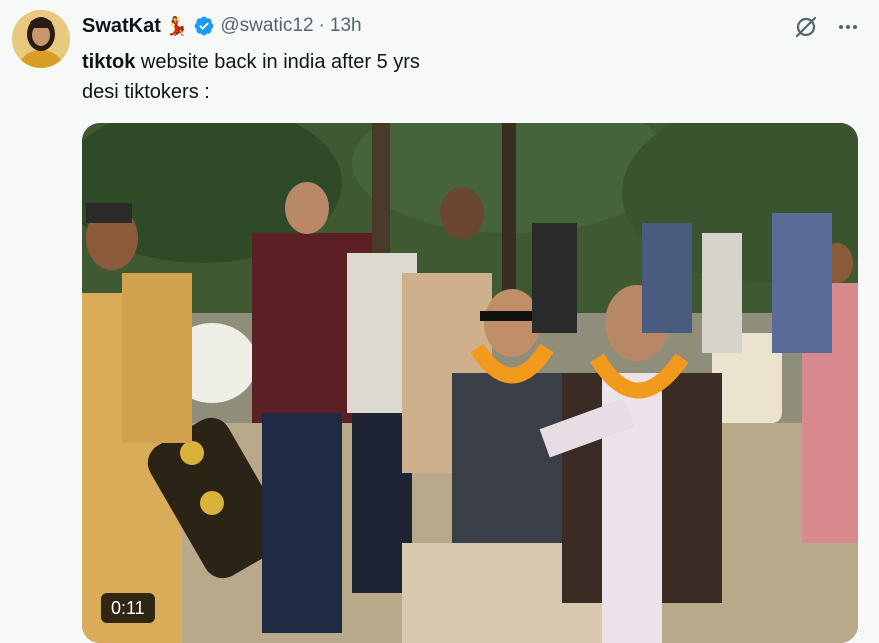  Describe the element at coordinates (109, 62) in the screenshot. I see `tweet-text-keyword: tiktok` at that location.